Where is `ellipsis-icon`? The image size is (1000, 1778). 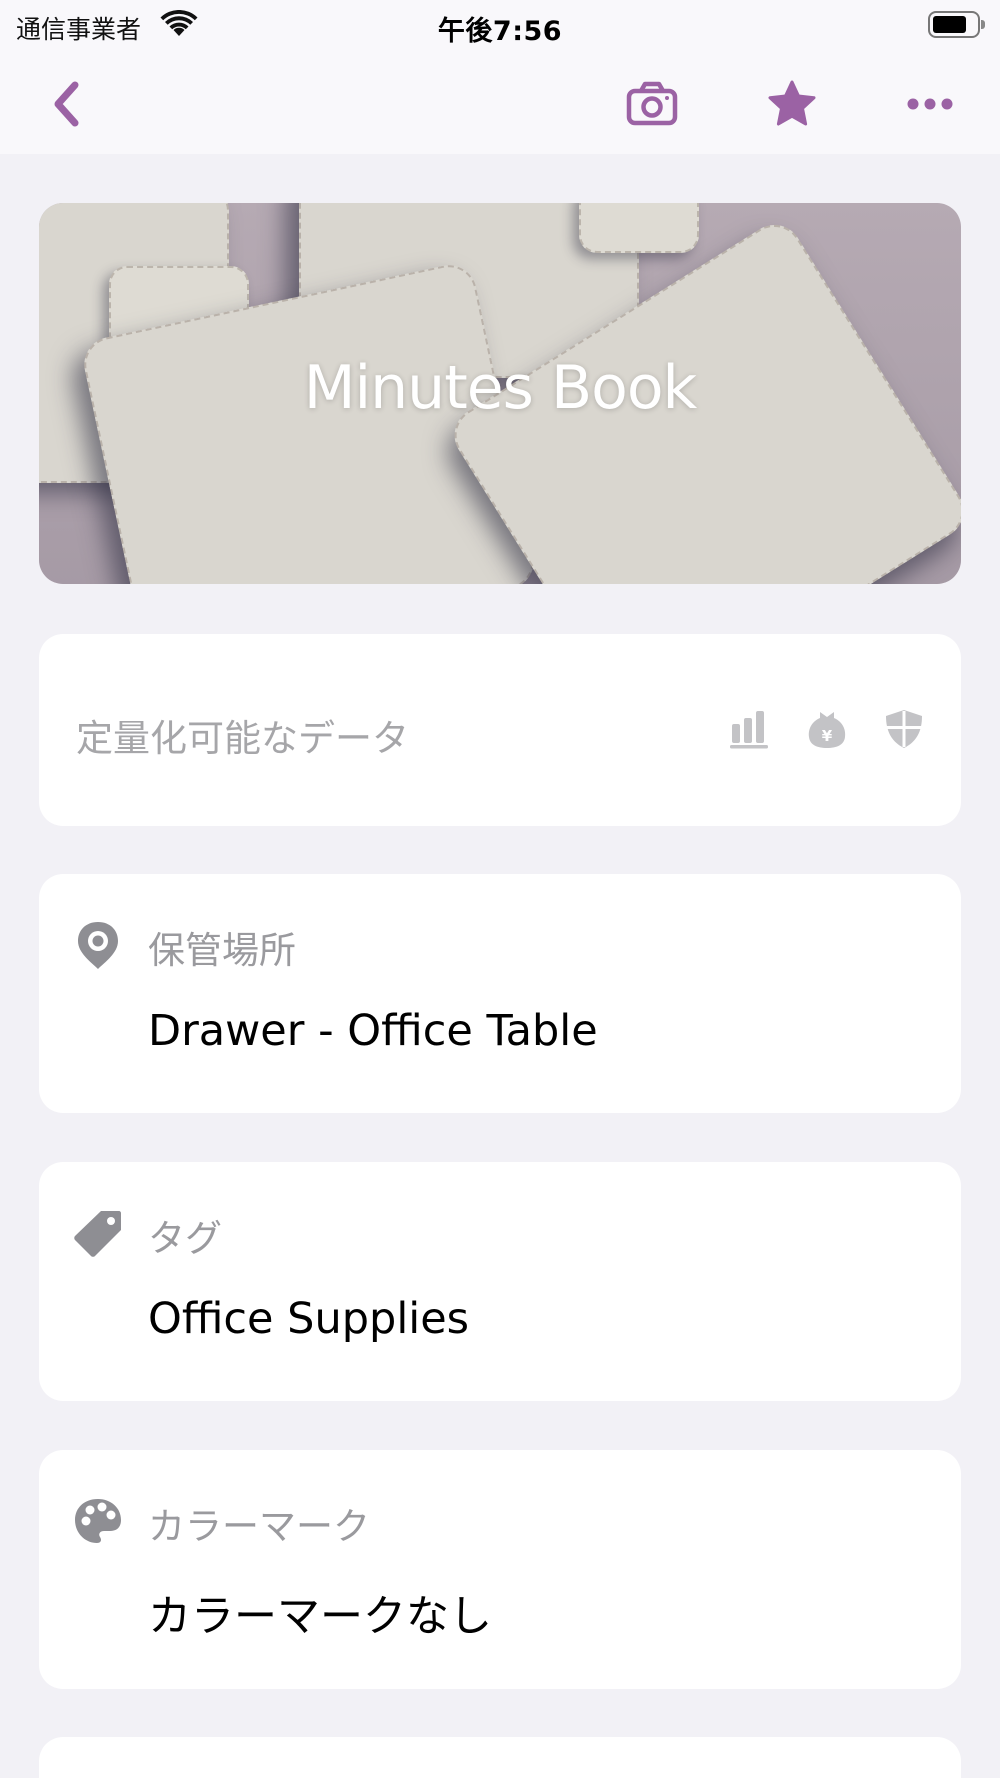
ellipsis-icon is located at coordinates (930, 104).